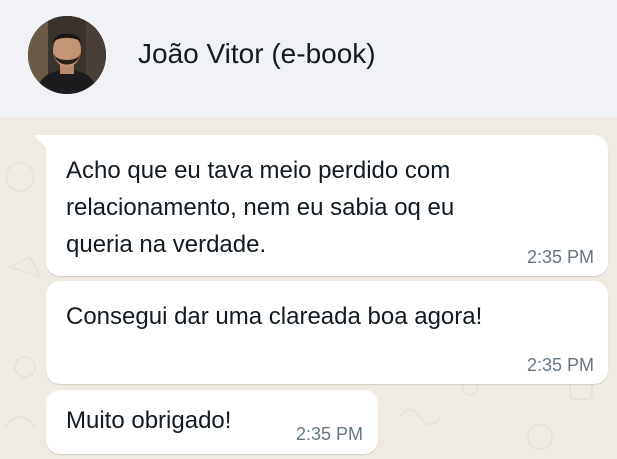 The width and height of the screenshot is (617, 459). I want to click on incoming-message-bubble: Muito obrigado! 2:35 PM, so click(212, 422).